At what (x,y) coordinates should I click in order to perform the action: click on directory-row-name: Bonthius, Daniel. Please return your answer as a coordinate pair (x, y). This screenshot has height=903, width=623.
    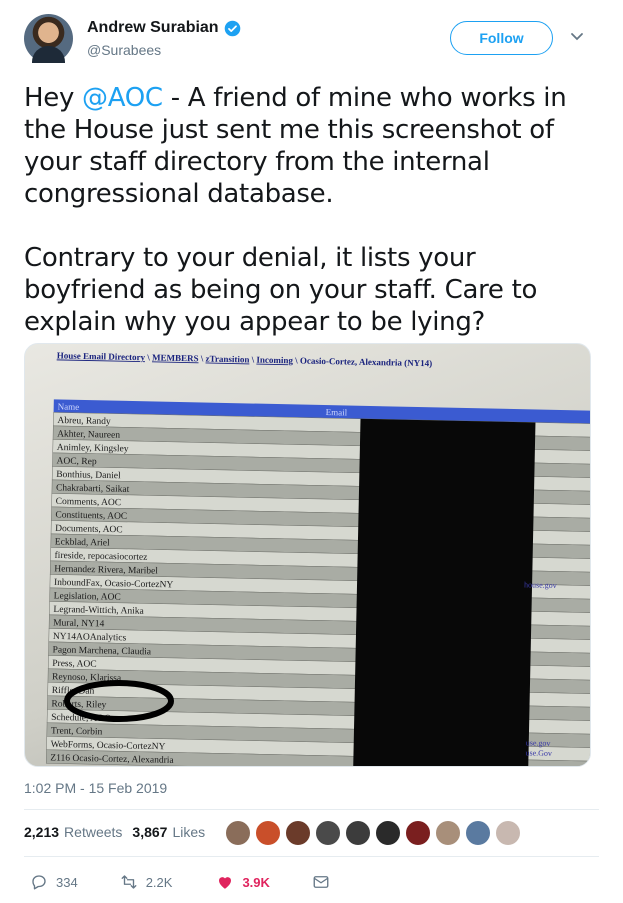
    Looking at the image, I should click on (88, 475).